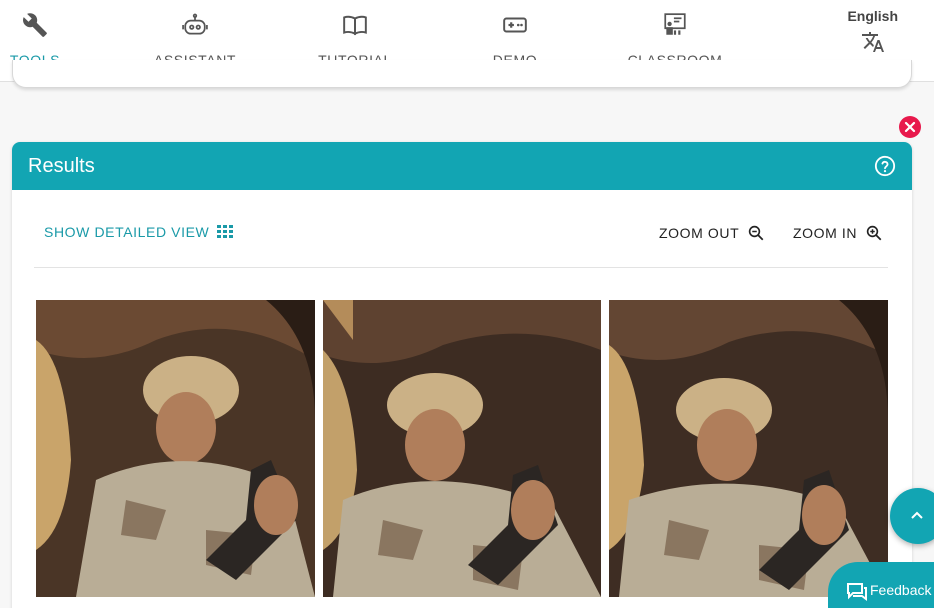 The width and height of the screenshot is (934, 608). What do you see at coordinates (917, 515) in the screenshot?
I see `chevron-up-icon` at bounding box center [917, 515].